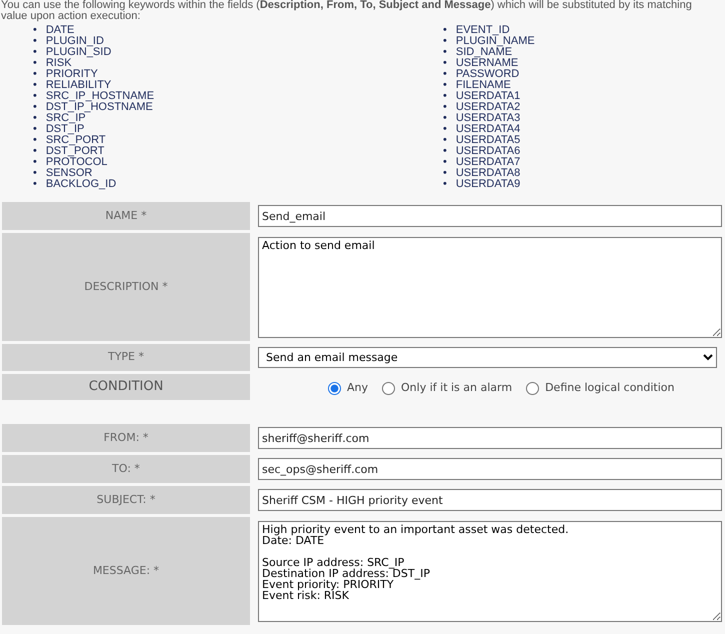 Image resolution: width=725 pixels, height=634 pixels. What do you see at coordinates (488, 74) in the screenshot?
I see `keyword-item: PASSWORD` at bounding box center [488, 74].